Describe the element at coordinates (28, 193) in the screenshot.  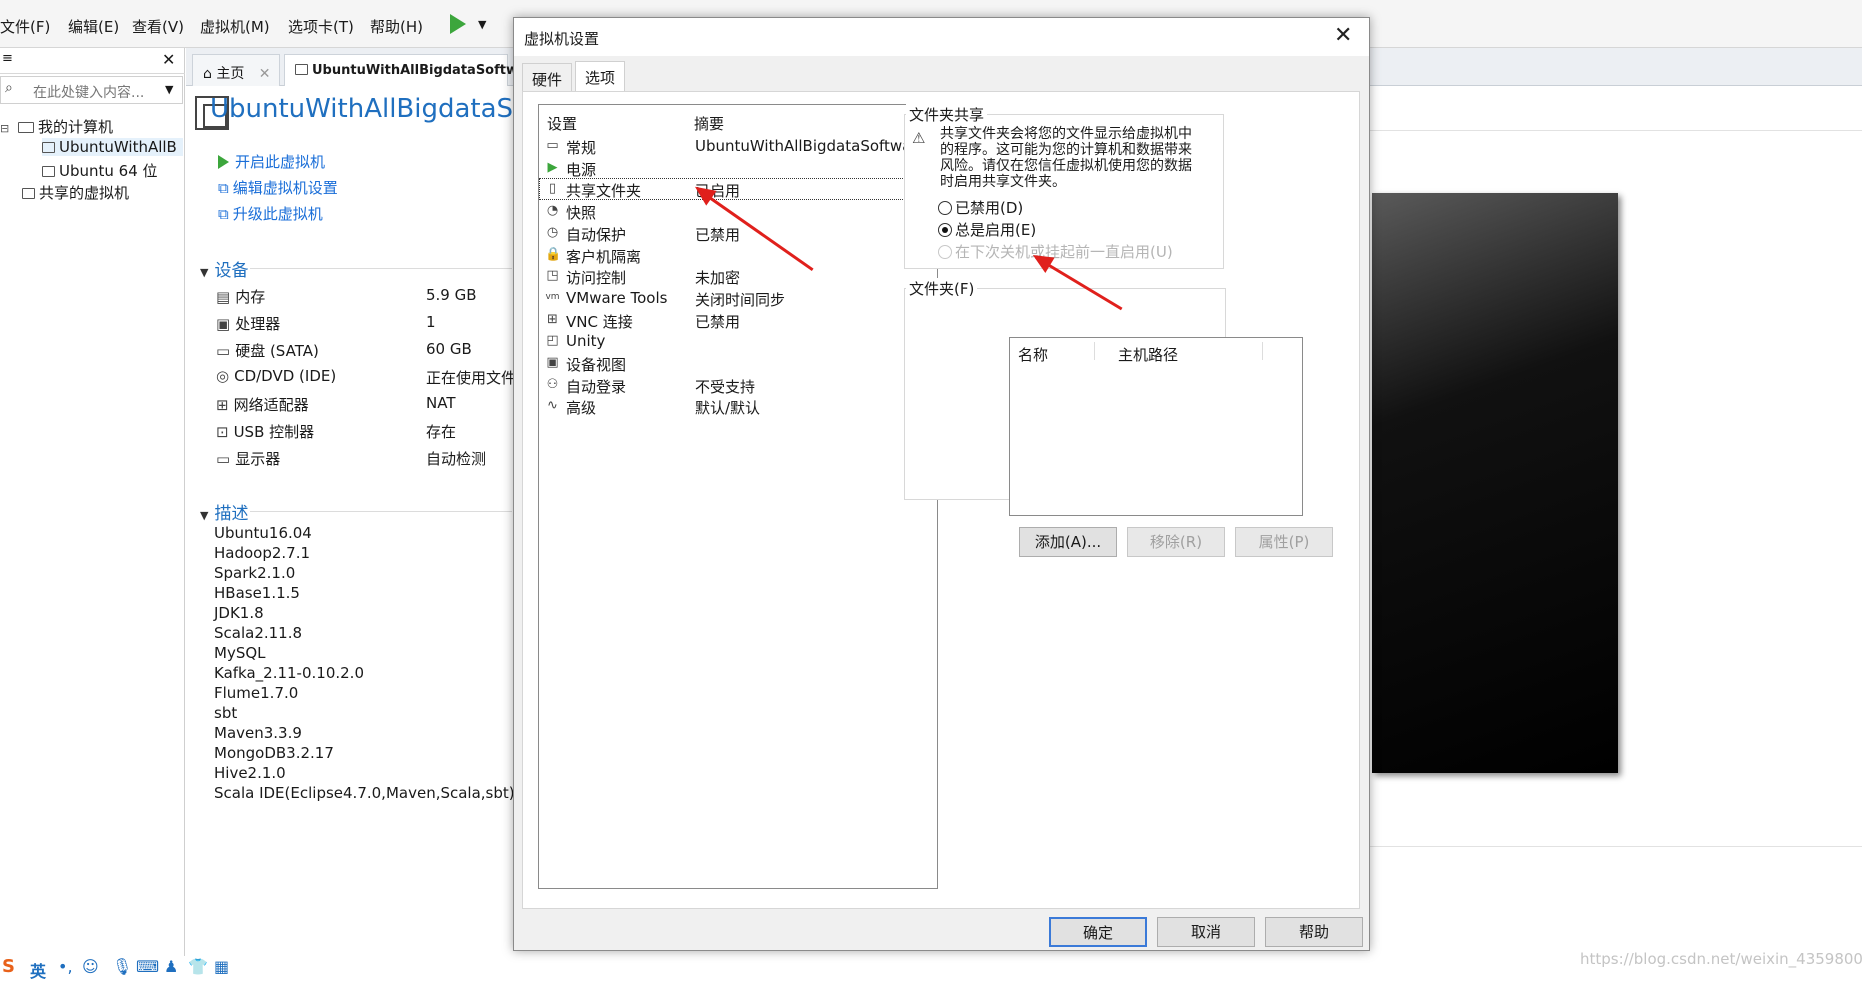
I see `shared-vm-icon` at that location.